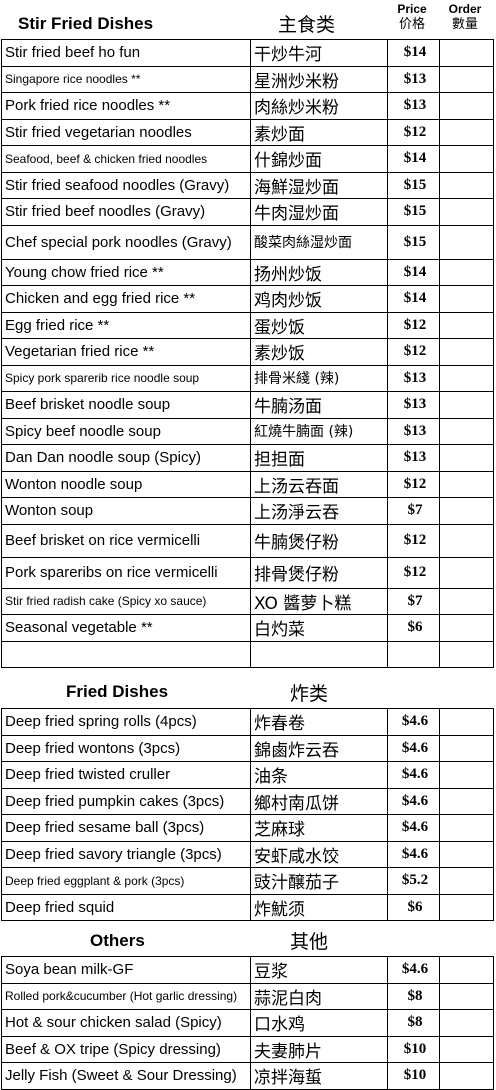 Image resolution: width=496 pixels, height=1090 pixels. Describe the element at coordinates (248, 19) in the screenshot. I see `stir-fried-header: Stir Fried Dishes 主食类 Price 价格 Order 數量` at that location.